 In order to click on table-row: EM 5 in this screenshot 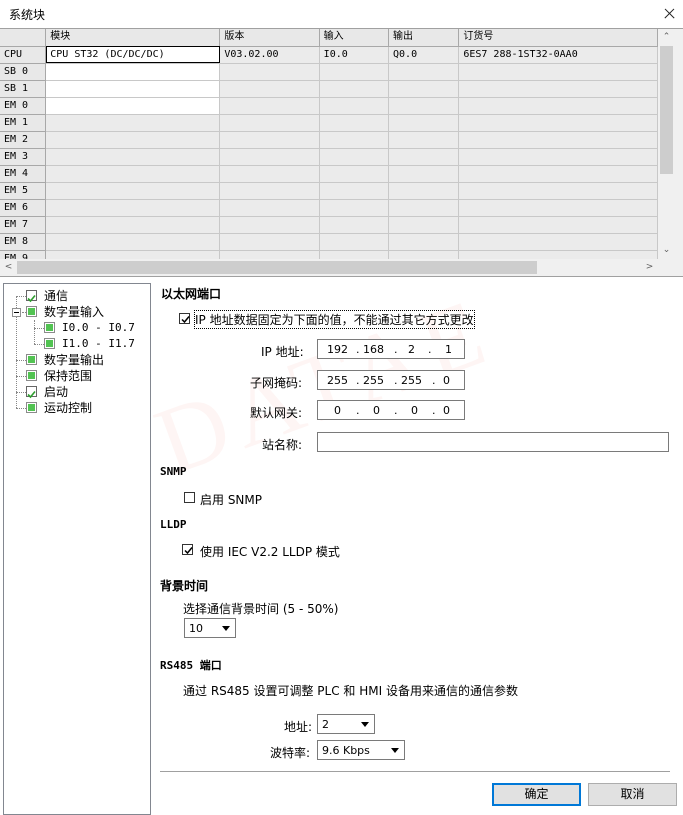, I will do `click(329, 191)`.